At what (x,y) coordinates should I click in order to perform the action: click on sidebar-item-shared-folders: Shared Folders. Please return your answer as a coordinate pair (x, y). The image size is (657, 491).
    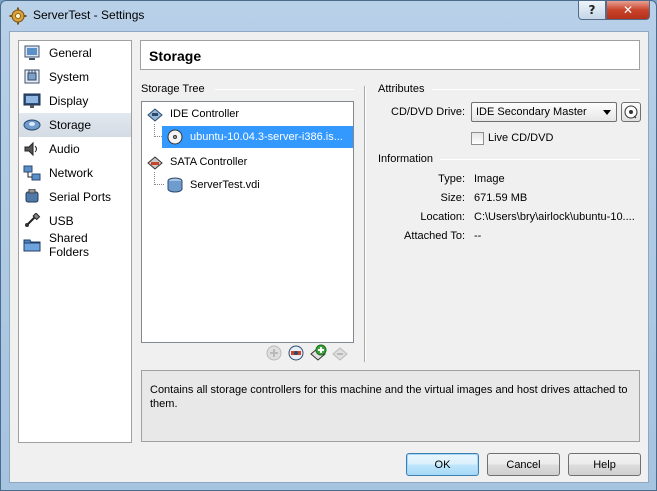
    Looking at the image, I should click on (75, 245).